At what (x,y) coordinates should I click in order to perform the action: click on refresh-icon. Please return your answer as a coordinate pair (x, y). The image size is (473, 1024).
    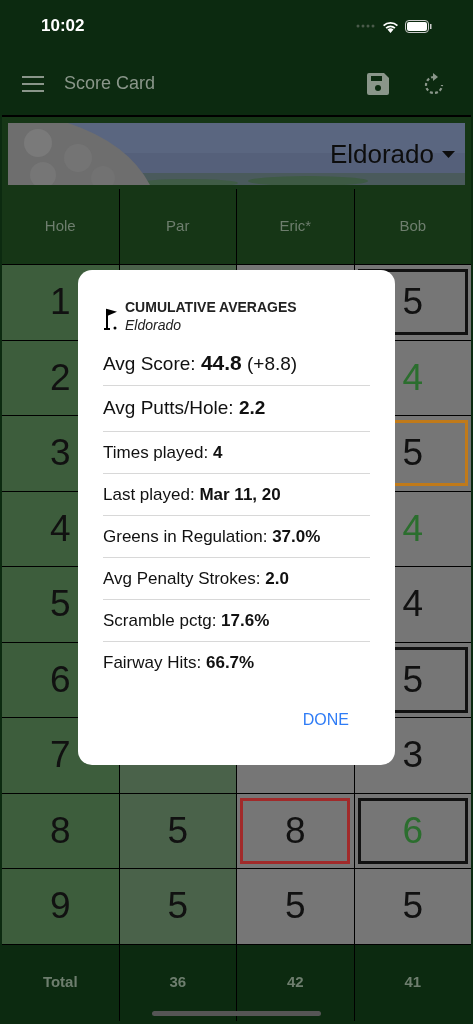
    Looking at the image, I should click on (434, 83).